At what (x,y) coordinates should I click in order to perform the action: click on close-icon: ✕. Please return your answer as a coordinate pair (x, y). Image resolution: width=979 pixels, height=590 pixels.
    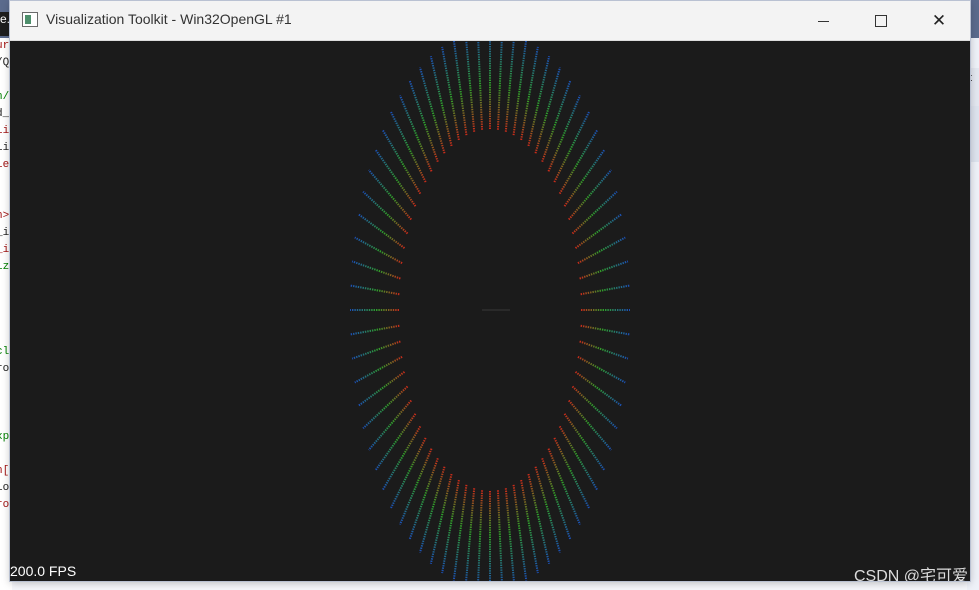
    Looking at the image, I should click on (939, 20).